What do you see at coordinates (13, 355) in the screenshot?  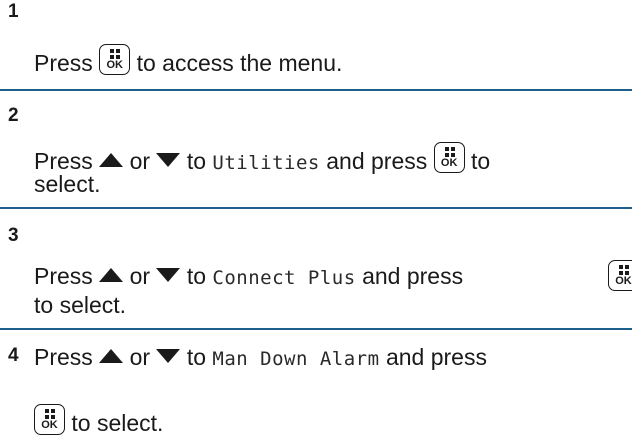 I see `step-number-4: 4` at bounding box center [13, 355].